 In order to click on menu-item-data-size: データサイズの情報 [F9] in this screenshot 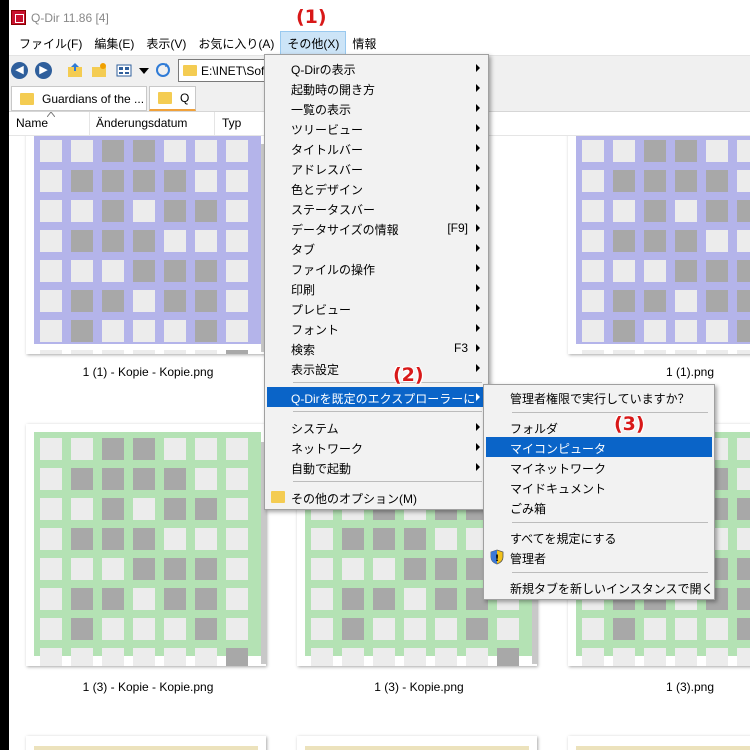, I will do `click(376, 228)`.